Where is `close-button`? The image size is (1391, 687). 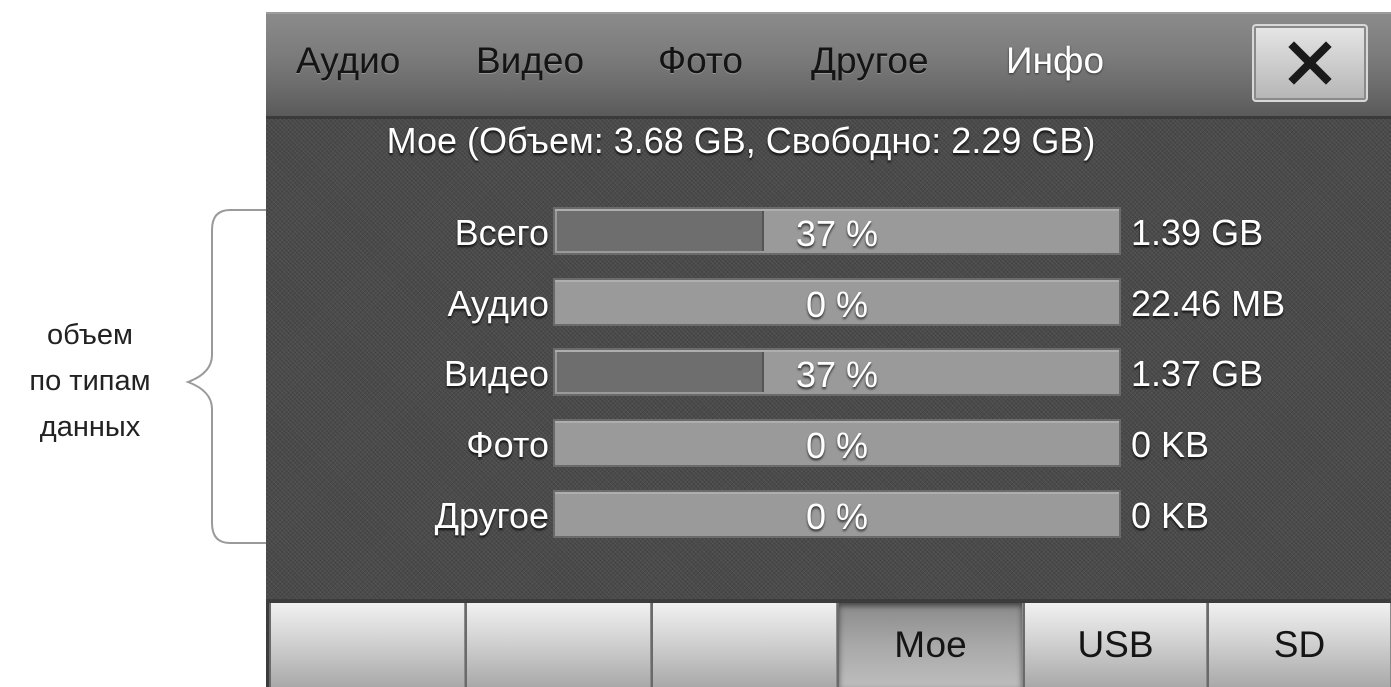
close-button is located at coordinates (1310, 63).